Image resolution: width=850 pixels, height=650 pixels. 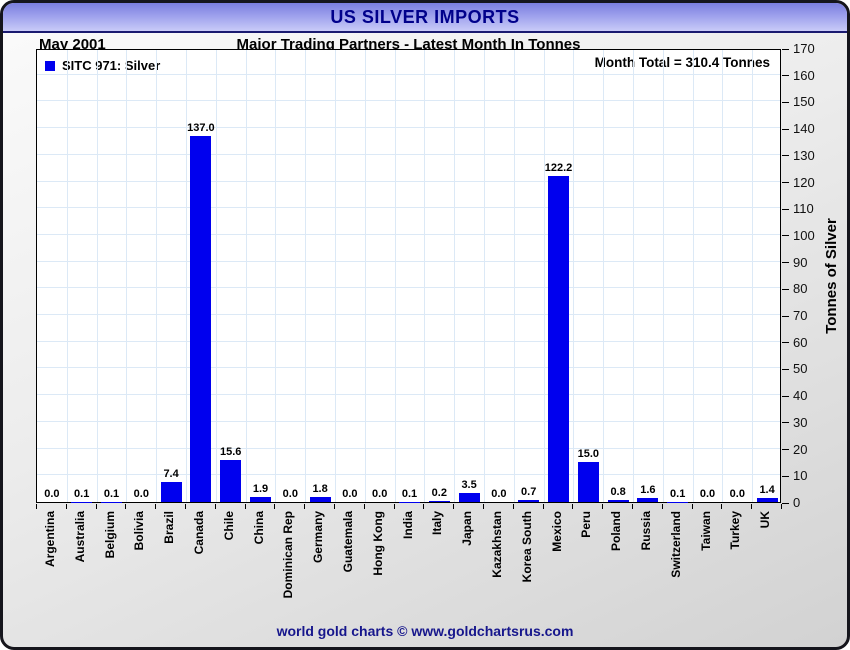 I want to click on x-axis-category-label: China, so click(x=258, y=528).